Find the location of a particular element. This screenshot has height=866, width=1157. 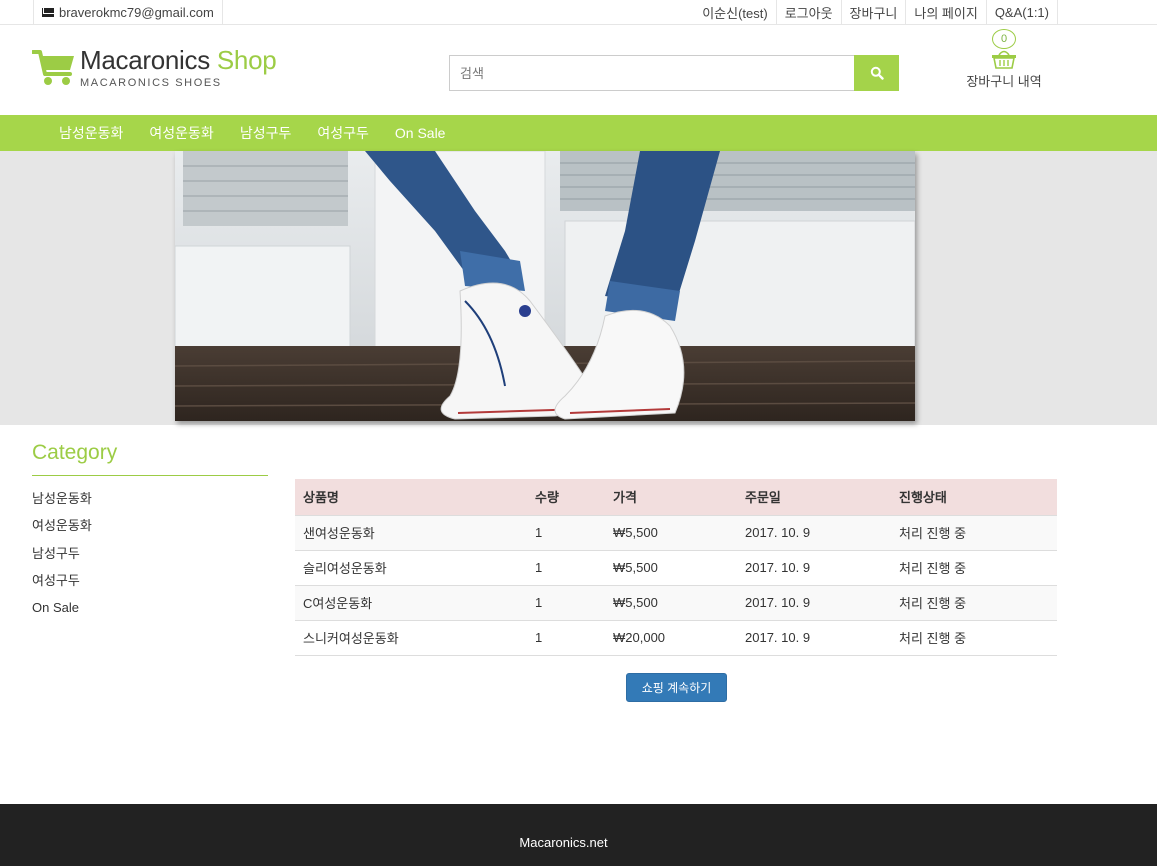

table-header-row: 상품명 수량 가격 주문일 진행상태 is located at coordinates (676, 497).